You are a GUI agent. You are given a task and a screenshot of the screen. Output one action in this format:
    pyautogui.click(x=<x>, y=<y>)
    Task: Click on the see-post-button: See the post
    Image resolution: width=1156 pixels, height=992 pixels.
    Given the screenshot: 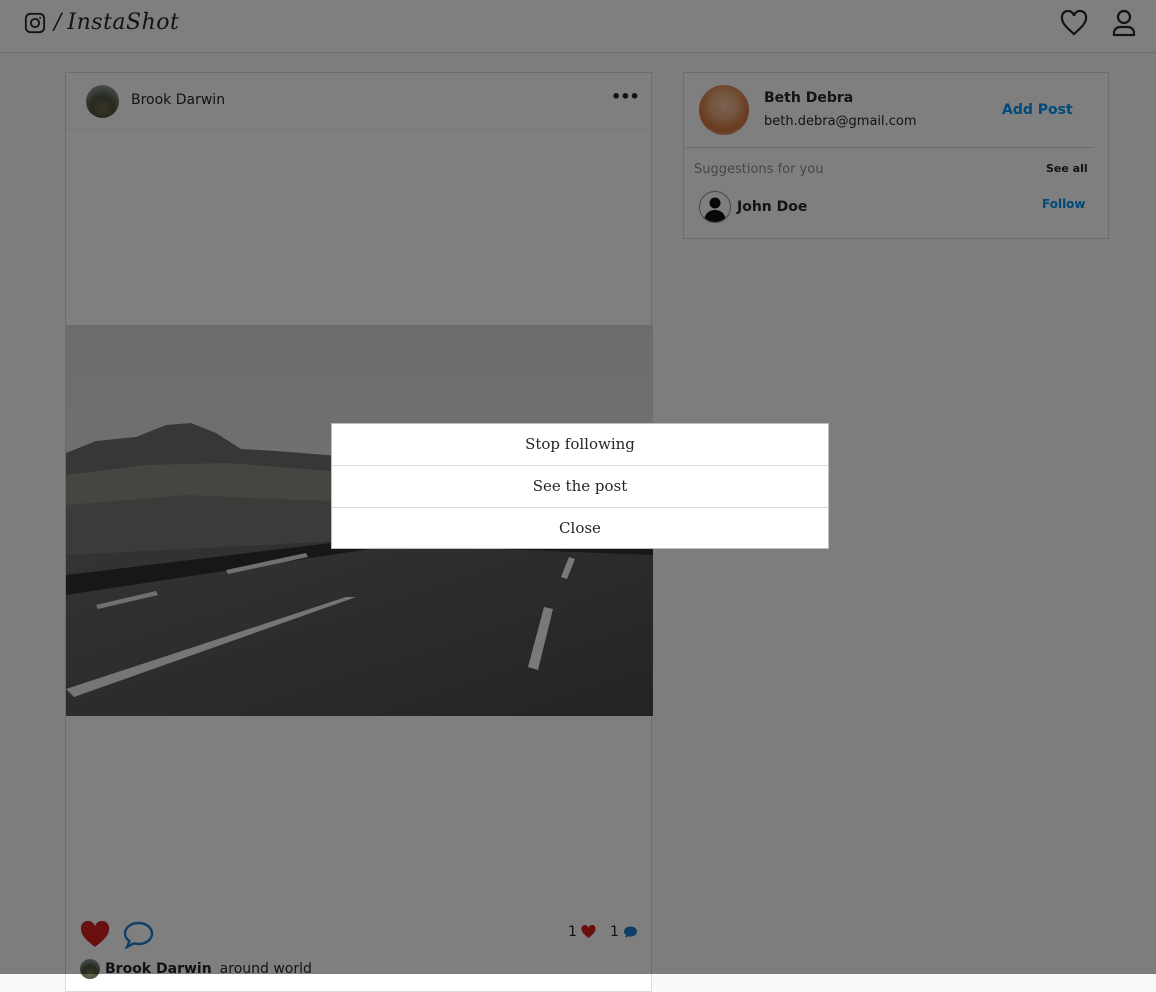 What is the action you would take?
    pyautogui.click(x=580, y=487)
    